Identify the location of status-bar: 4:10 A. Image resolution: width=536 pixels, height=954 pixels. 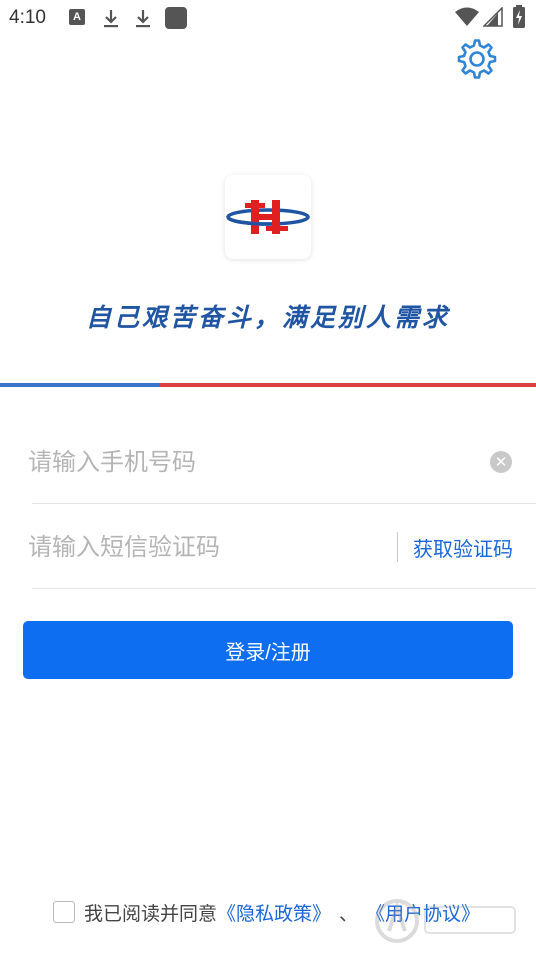
(268, 19).